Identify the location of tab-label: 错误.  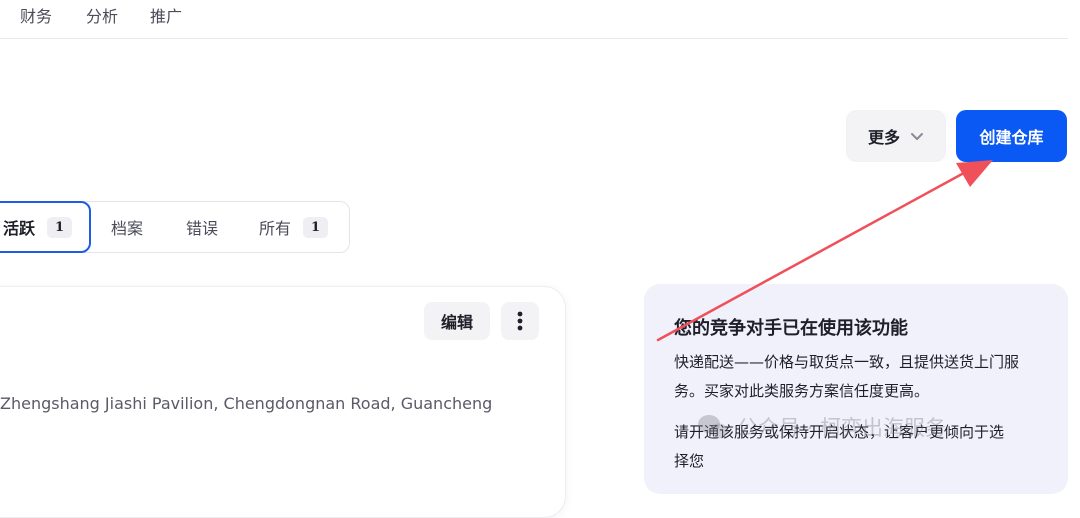
(202, 228).